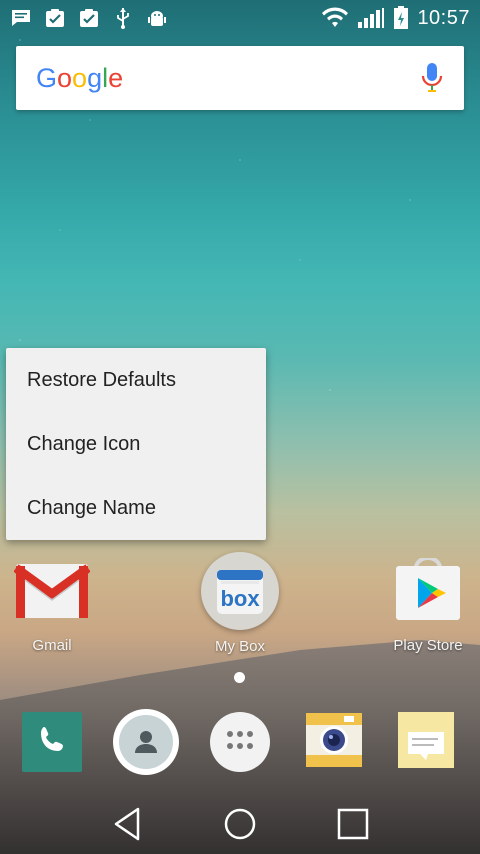 The image size is (480, 854). What do you see at coordinates (21, 18) in the screenshot?
I see `message-icon` at bounding box center [21, 18].